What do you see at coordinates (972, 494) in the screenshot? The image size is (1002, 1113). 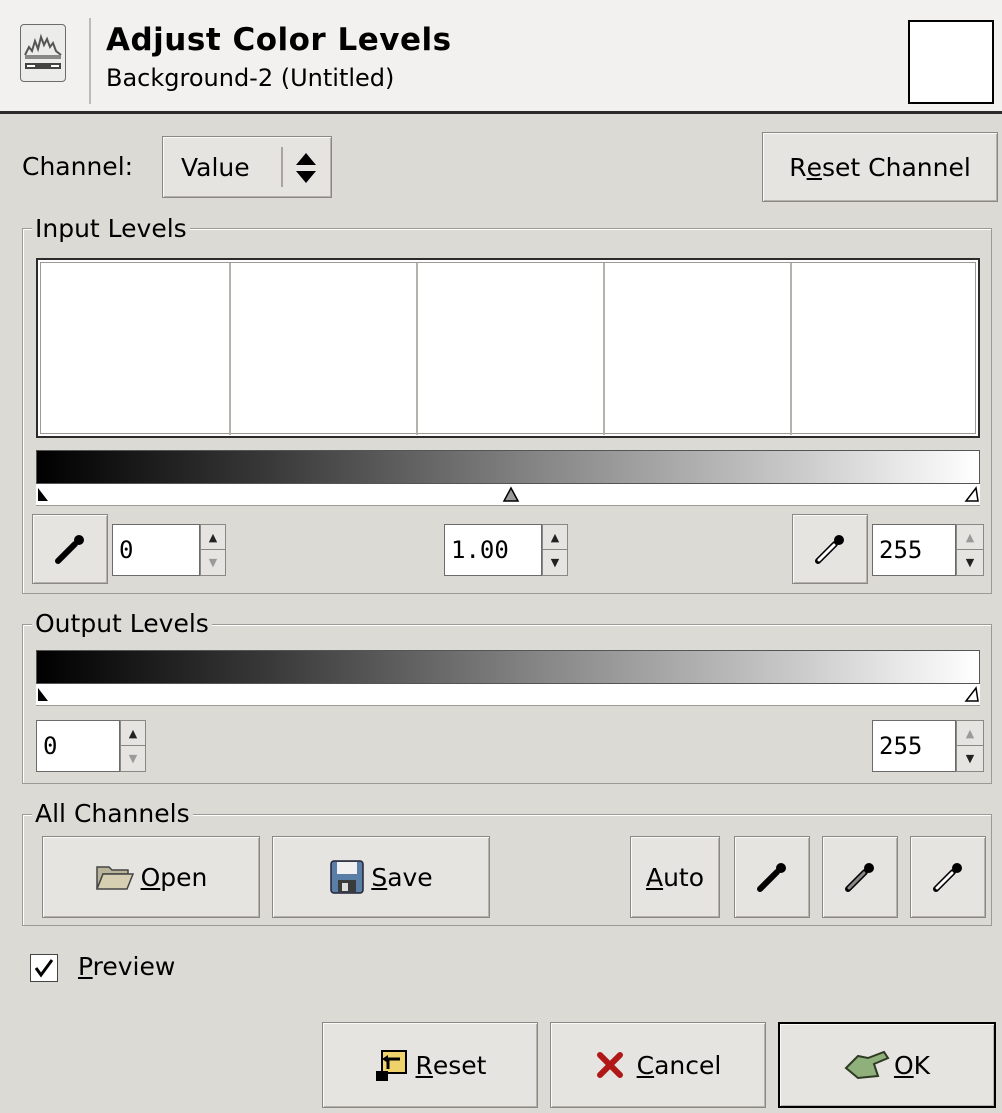 I see `input-high-handle` at bounding box center [972, 494].